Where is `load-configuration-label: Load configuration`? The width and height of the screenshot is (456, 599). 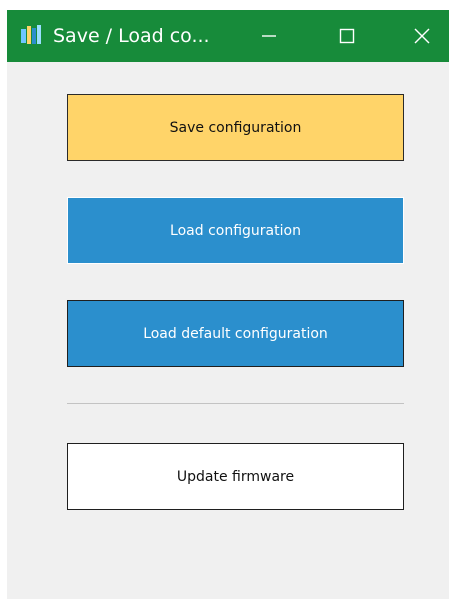 load-configuration-label: Load configuration is located at coordinates (235, 230).